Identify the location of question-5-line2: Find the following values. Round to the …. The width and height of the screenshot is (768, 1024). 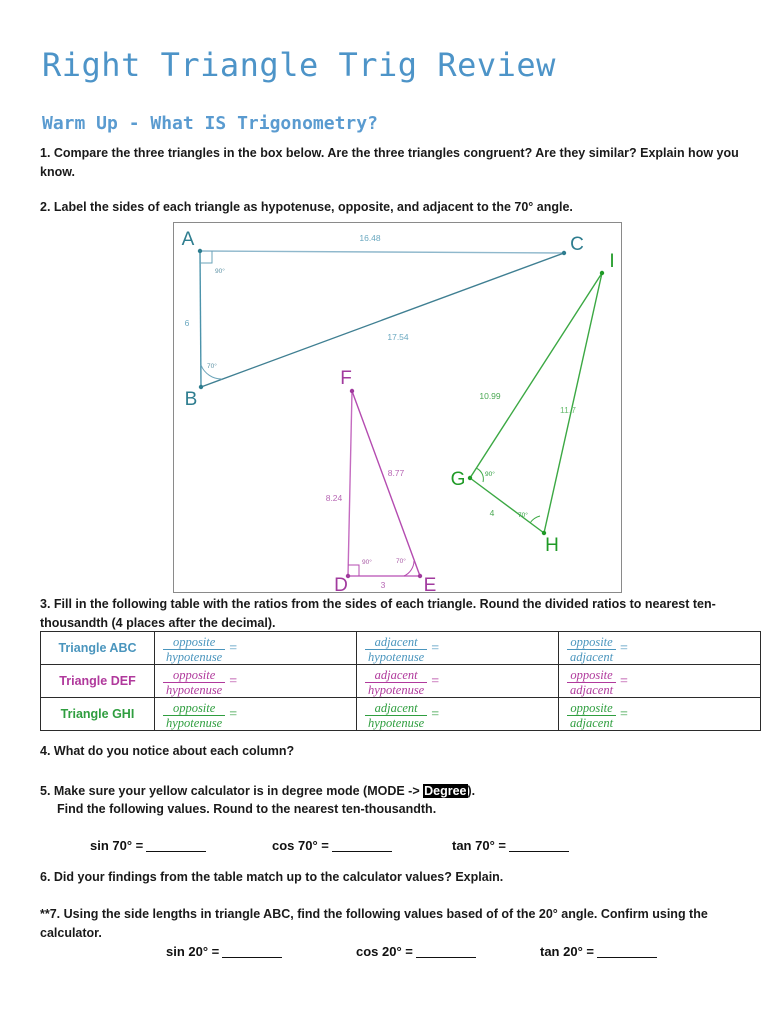
(247, 809).